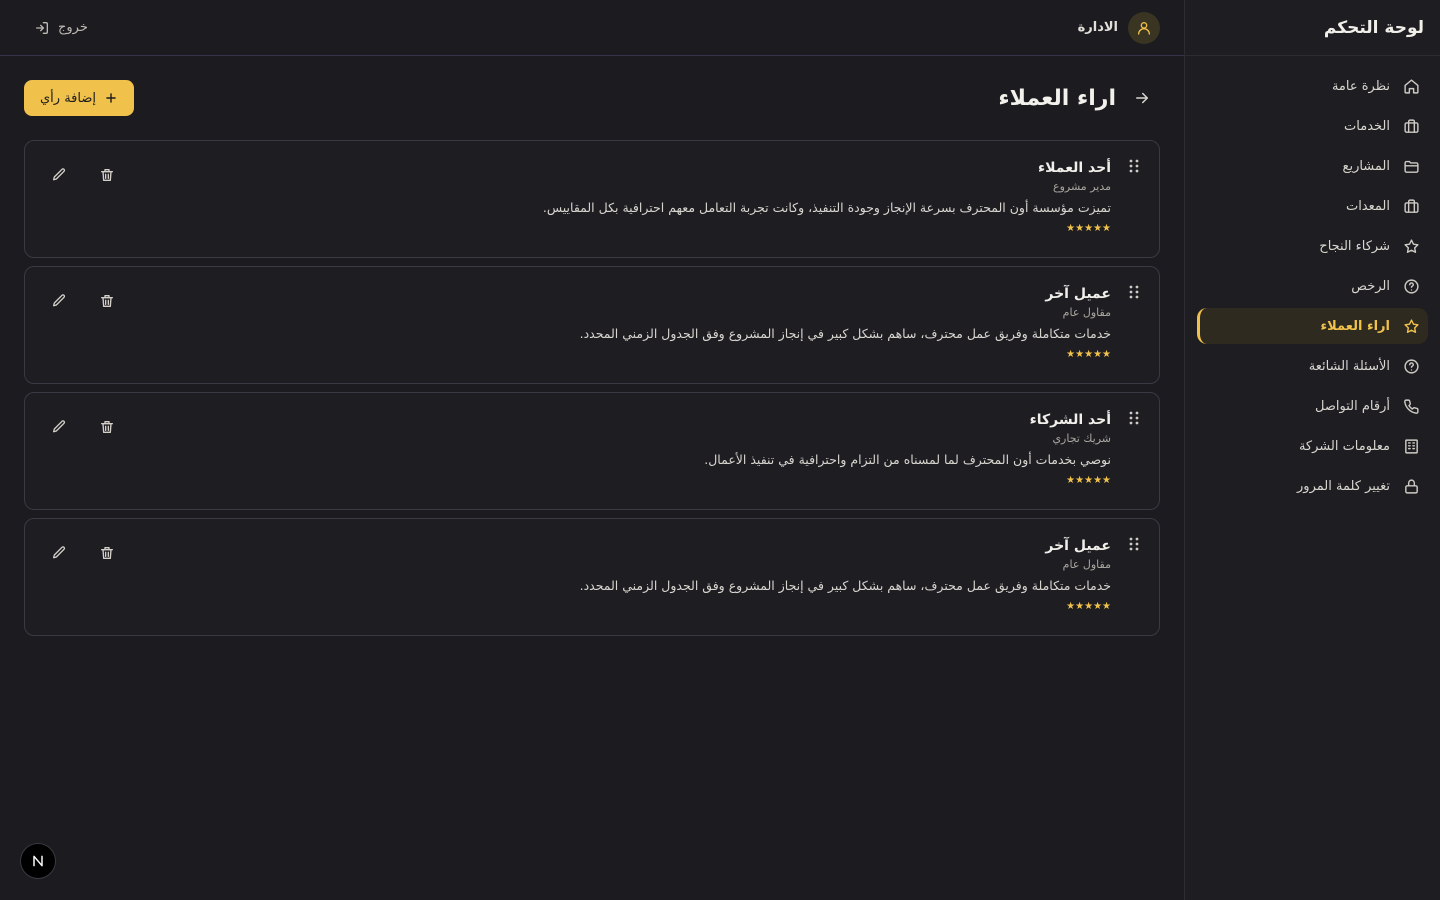 The height and width of the screenshot is (900, 1440). I want to click on title-wrap: اراء العملاء, so click(1079, 98).